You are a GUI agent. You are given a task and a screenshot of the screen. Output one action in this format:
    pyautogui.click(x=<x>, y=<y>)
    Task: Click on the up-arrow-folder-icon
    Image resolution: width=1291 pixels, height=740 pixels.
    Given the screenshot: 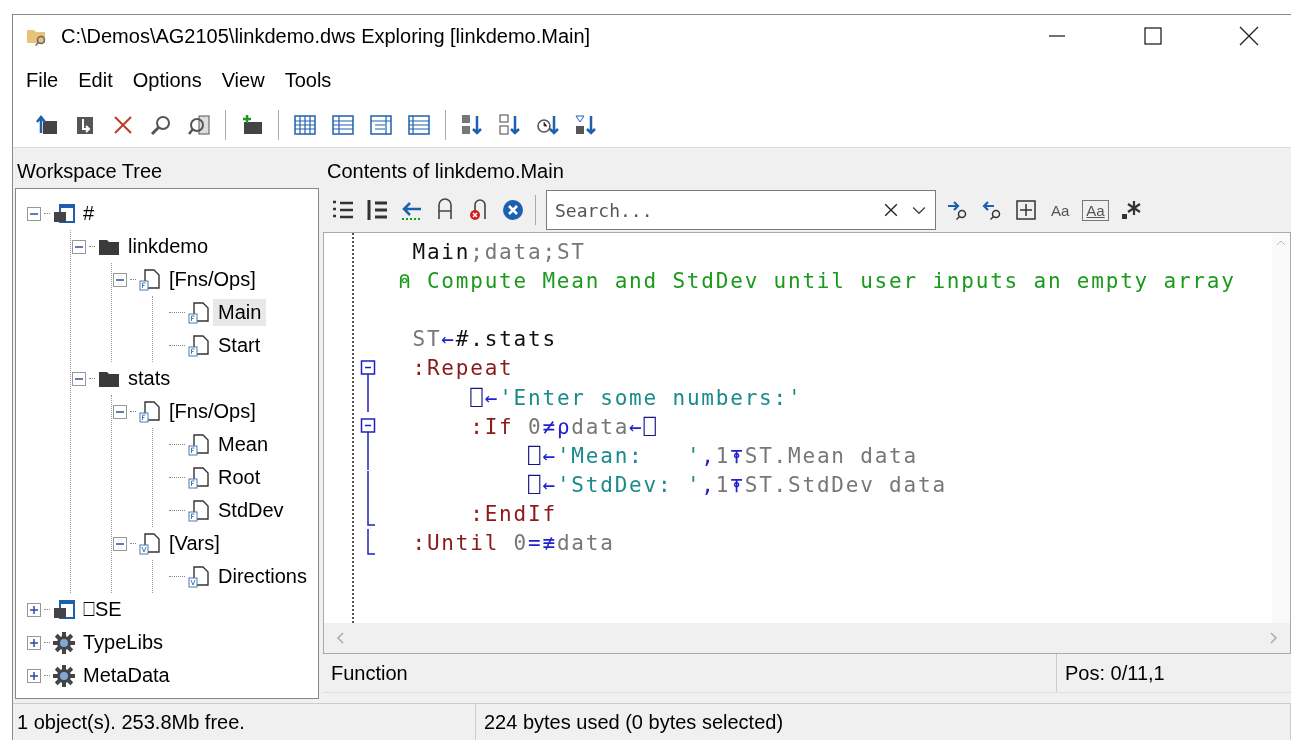 What is the action you would take?
    pyautogui.click(x=47, y=125)
    